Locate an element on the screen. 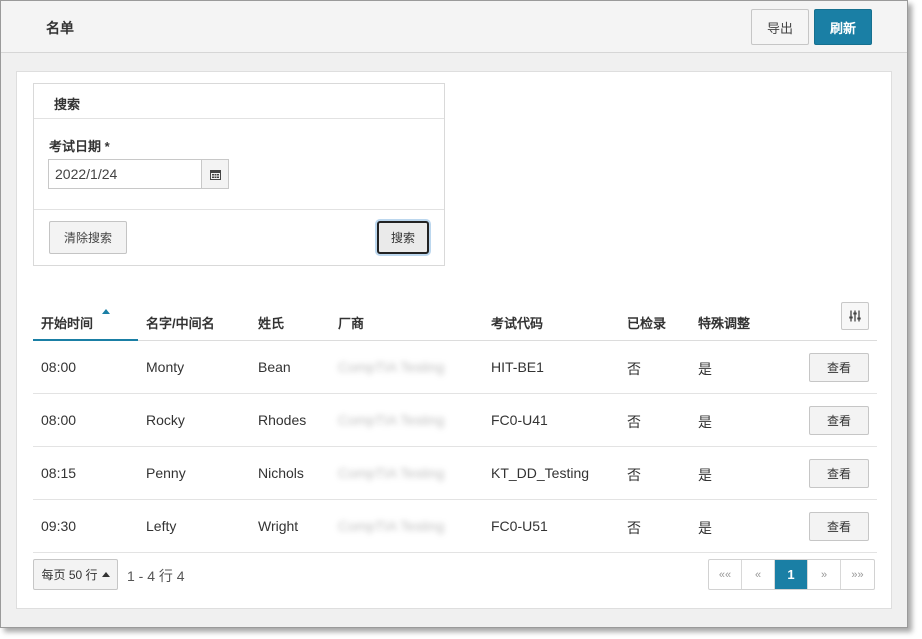 This screenshot has width=922, height=639. cell-first-name: Penny is located at coordinates (166, 473).